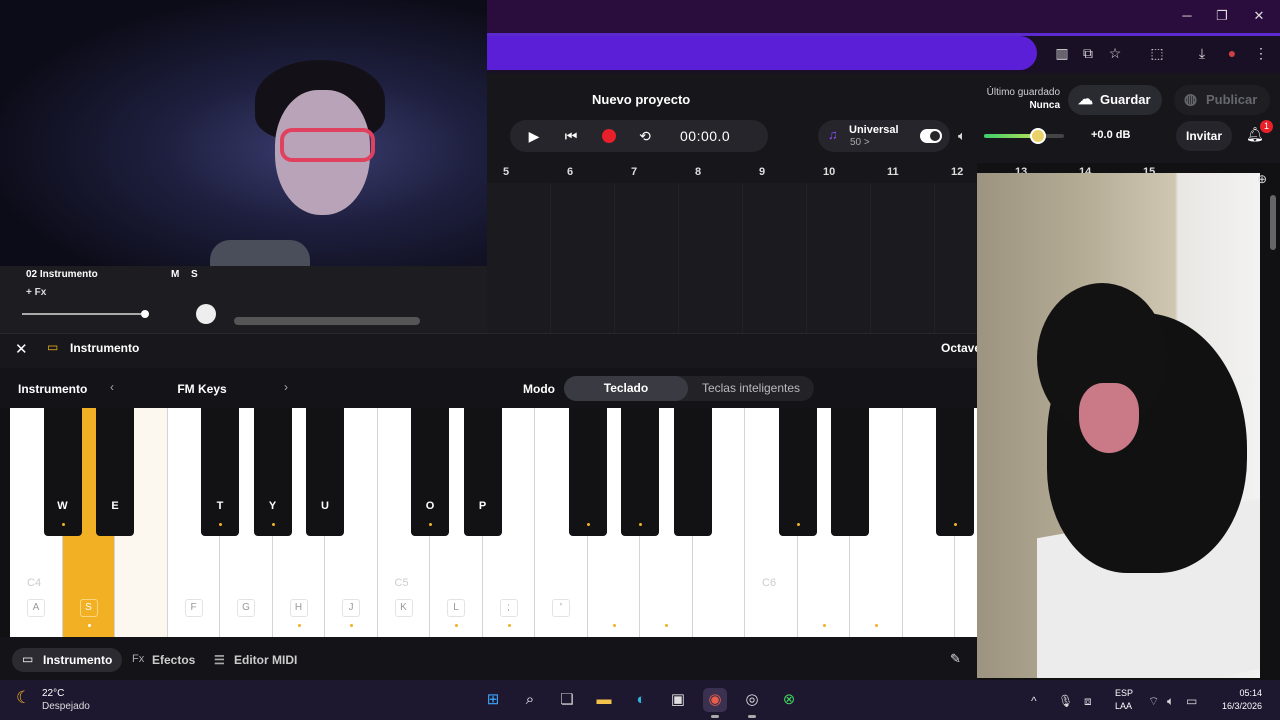  I want to click on invite-button: Invitar, so click(1204, 136).